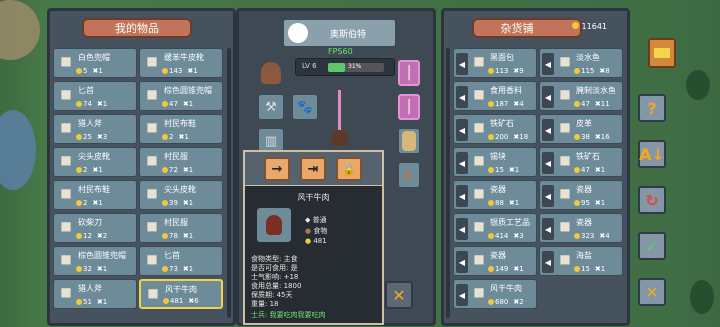 This screenshot has height=327, width=720. Describe the element at coordinates (581, 129) in the screenshot. I see `shop-item-slot: ◀ ■ 皮革 38 ✖16` at that location.